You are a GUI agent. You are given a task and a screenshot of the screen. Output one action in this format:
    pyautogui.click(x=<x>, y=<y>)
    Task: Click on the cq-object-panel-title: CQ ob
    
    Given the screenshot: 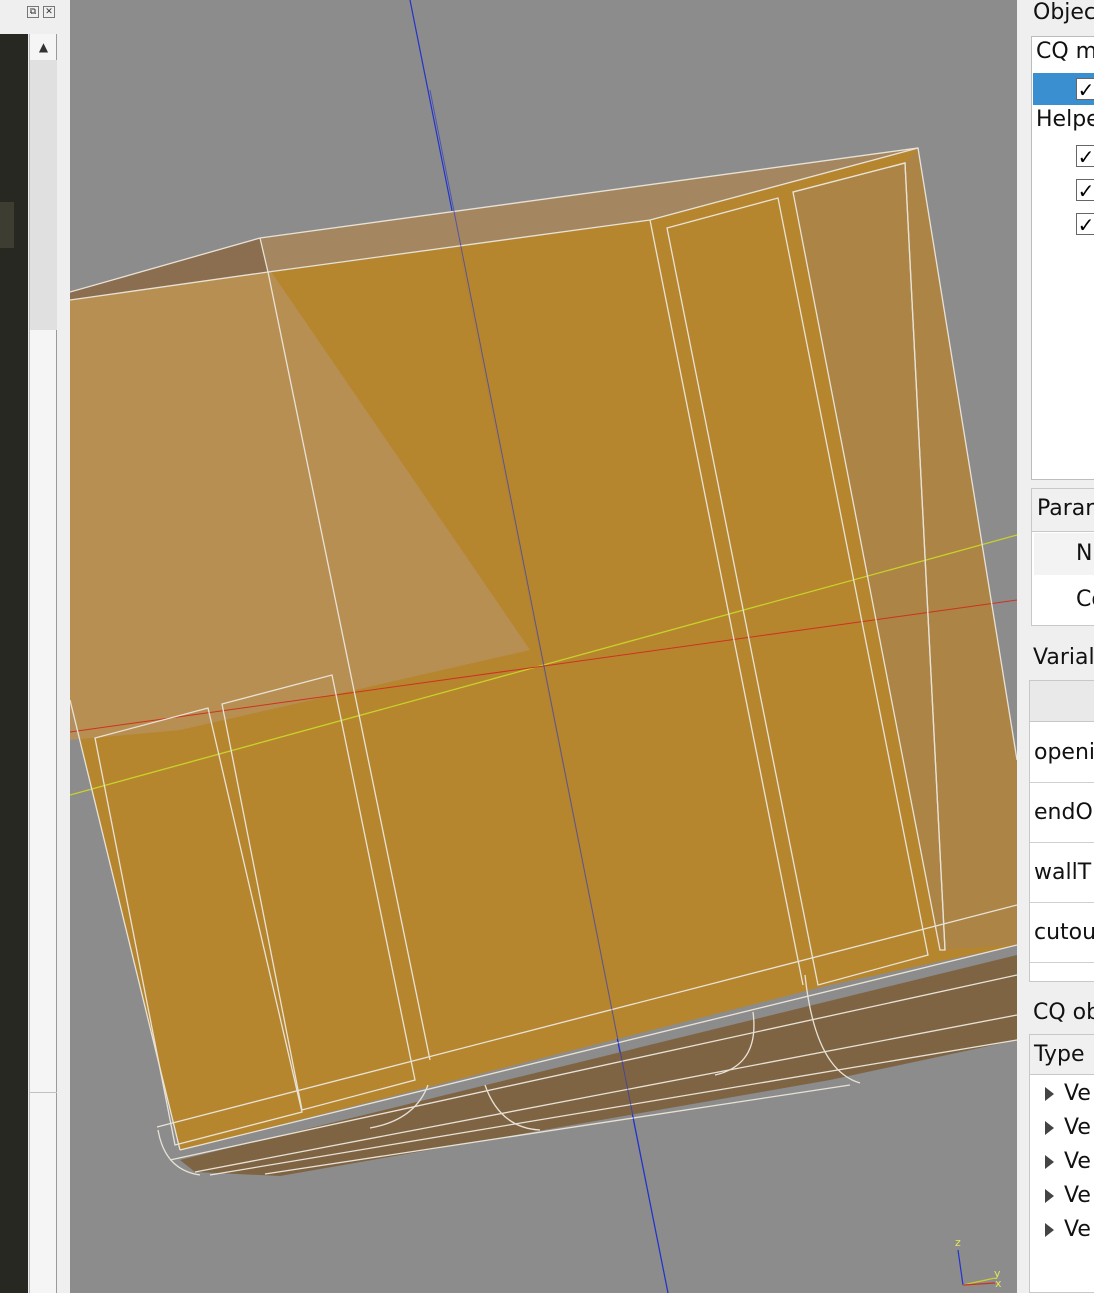 What is the action you would take?
    pyautogui.click(x=1063, y=1012)
    